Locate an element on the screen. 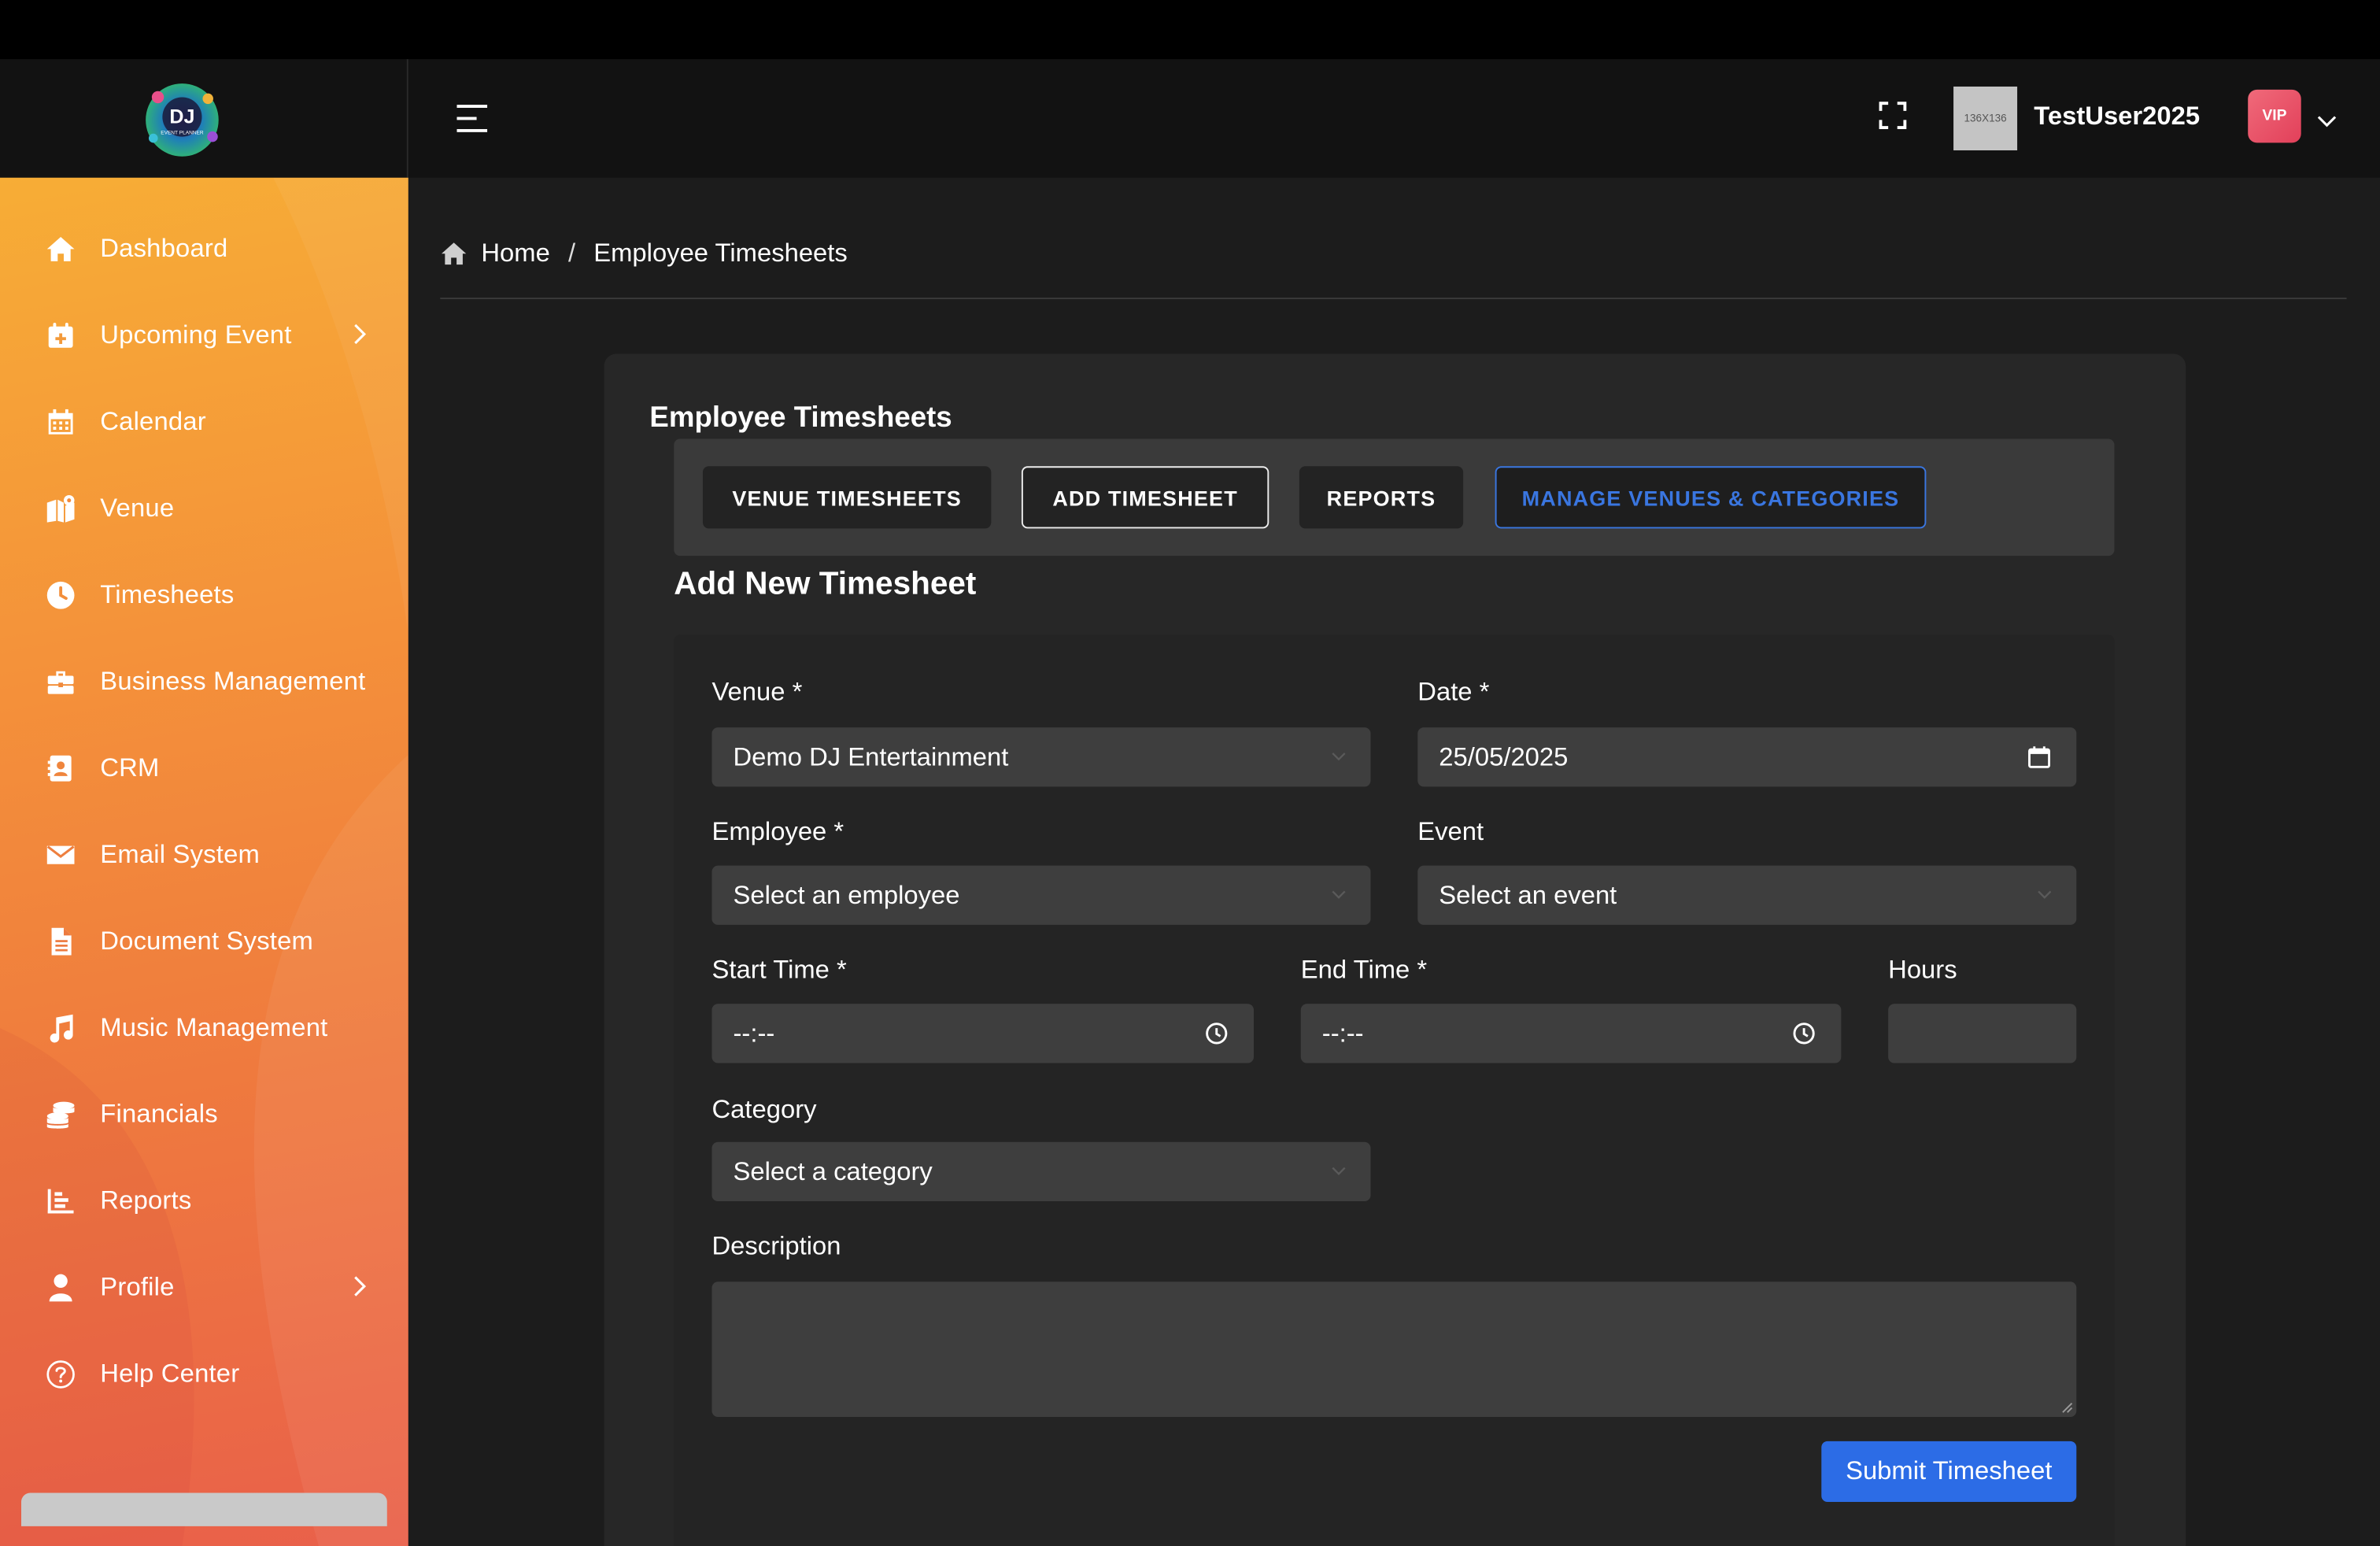 The image size is (2380, 1546). sidebar-item-label: Venue is located at coordinates (137, 507).